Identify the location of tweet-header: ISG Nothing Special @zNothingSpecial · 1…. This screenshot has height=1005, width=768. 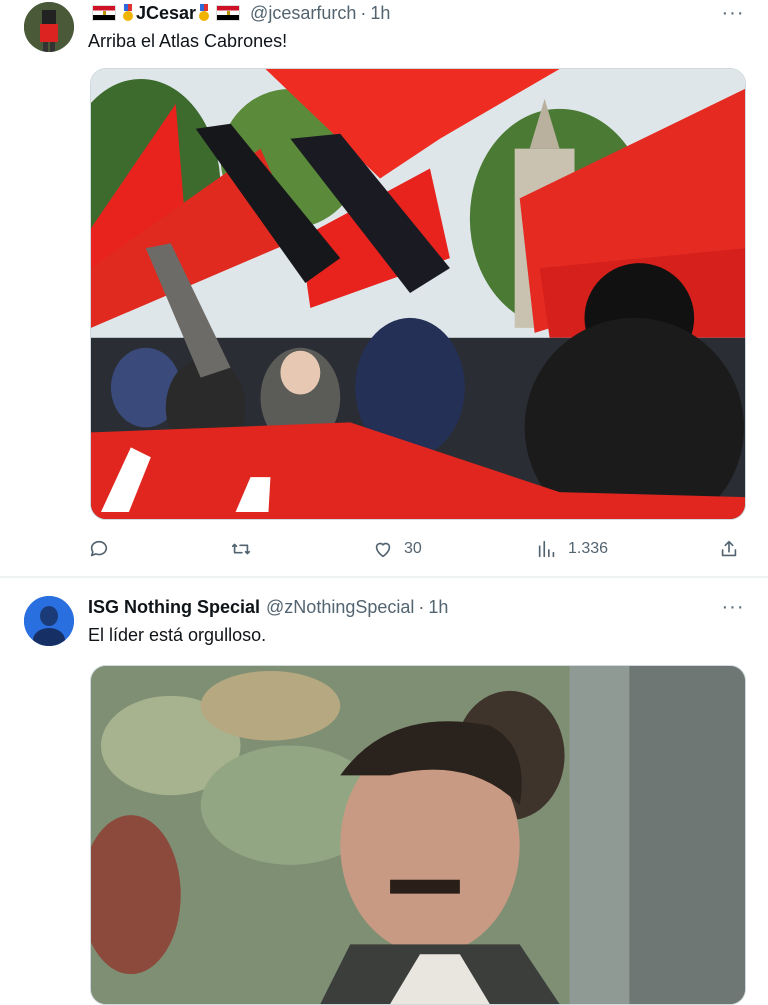
(268, 607).